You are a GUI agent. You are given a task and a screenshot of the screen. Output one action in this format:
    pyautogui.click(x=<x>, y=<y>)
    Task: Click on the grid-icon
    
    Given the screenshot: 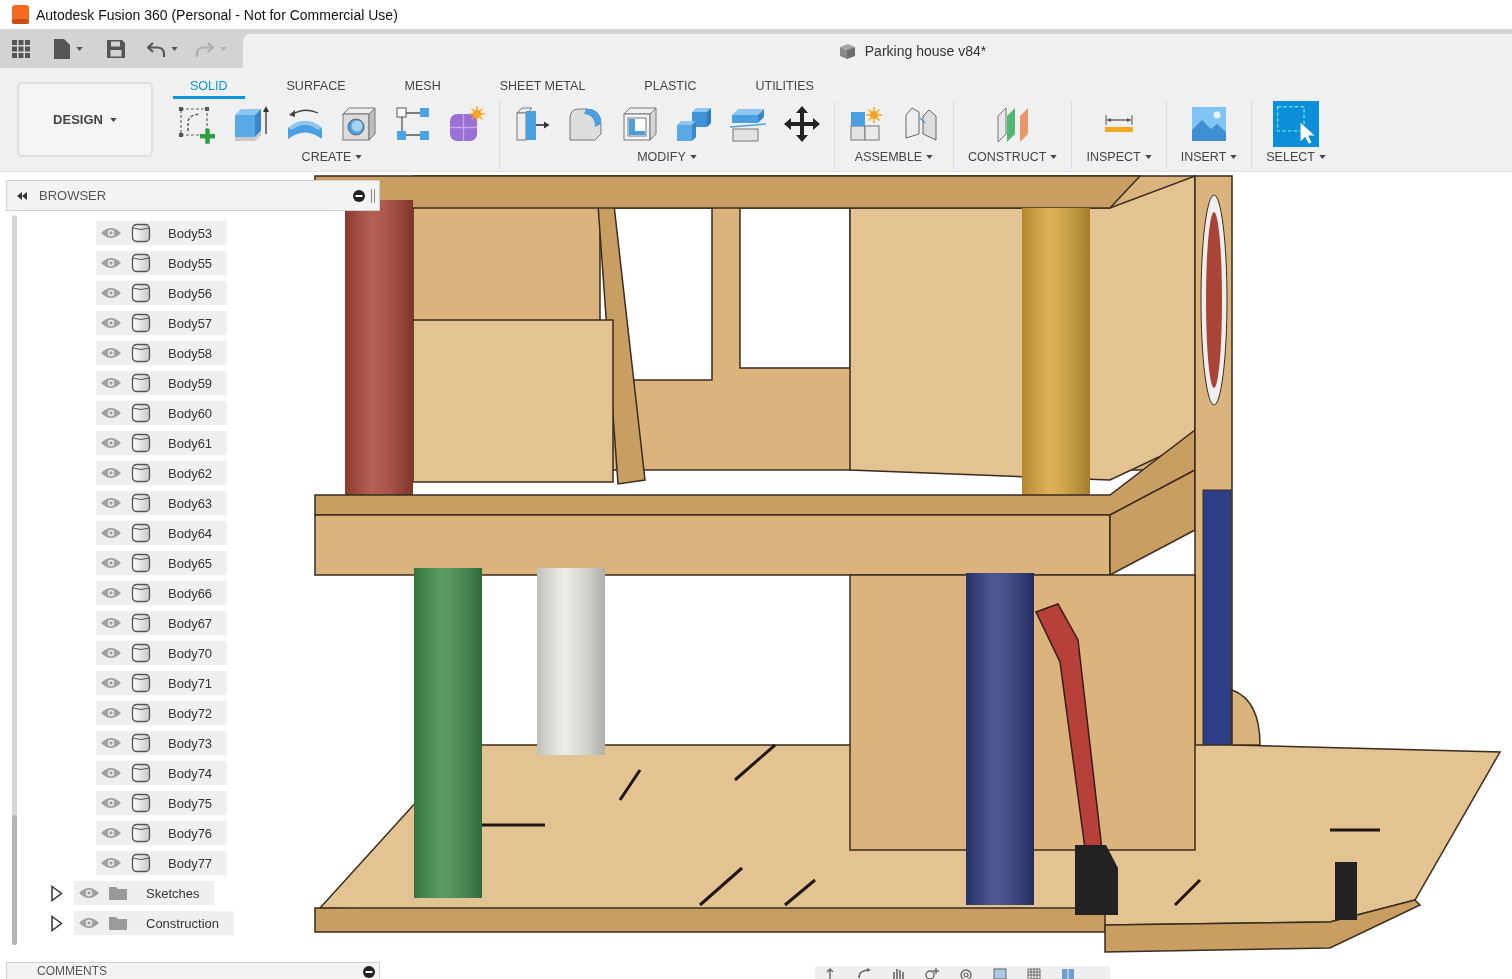 What is the action you would take?
    pyautogui.click(x=1034, y=973)
    